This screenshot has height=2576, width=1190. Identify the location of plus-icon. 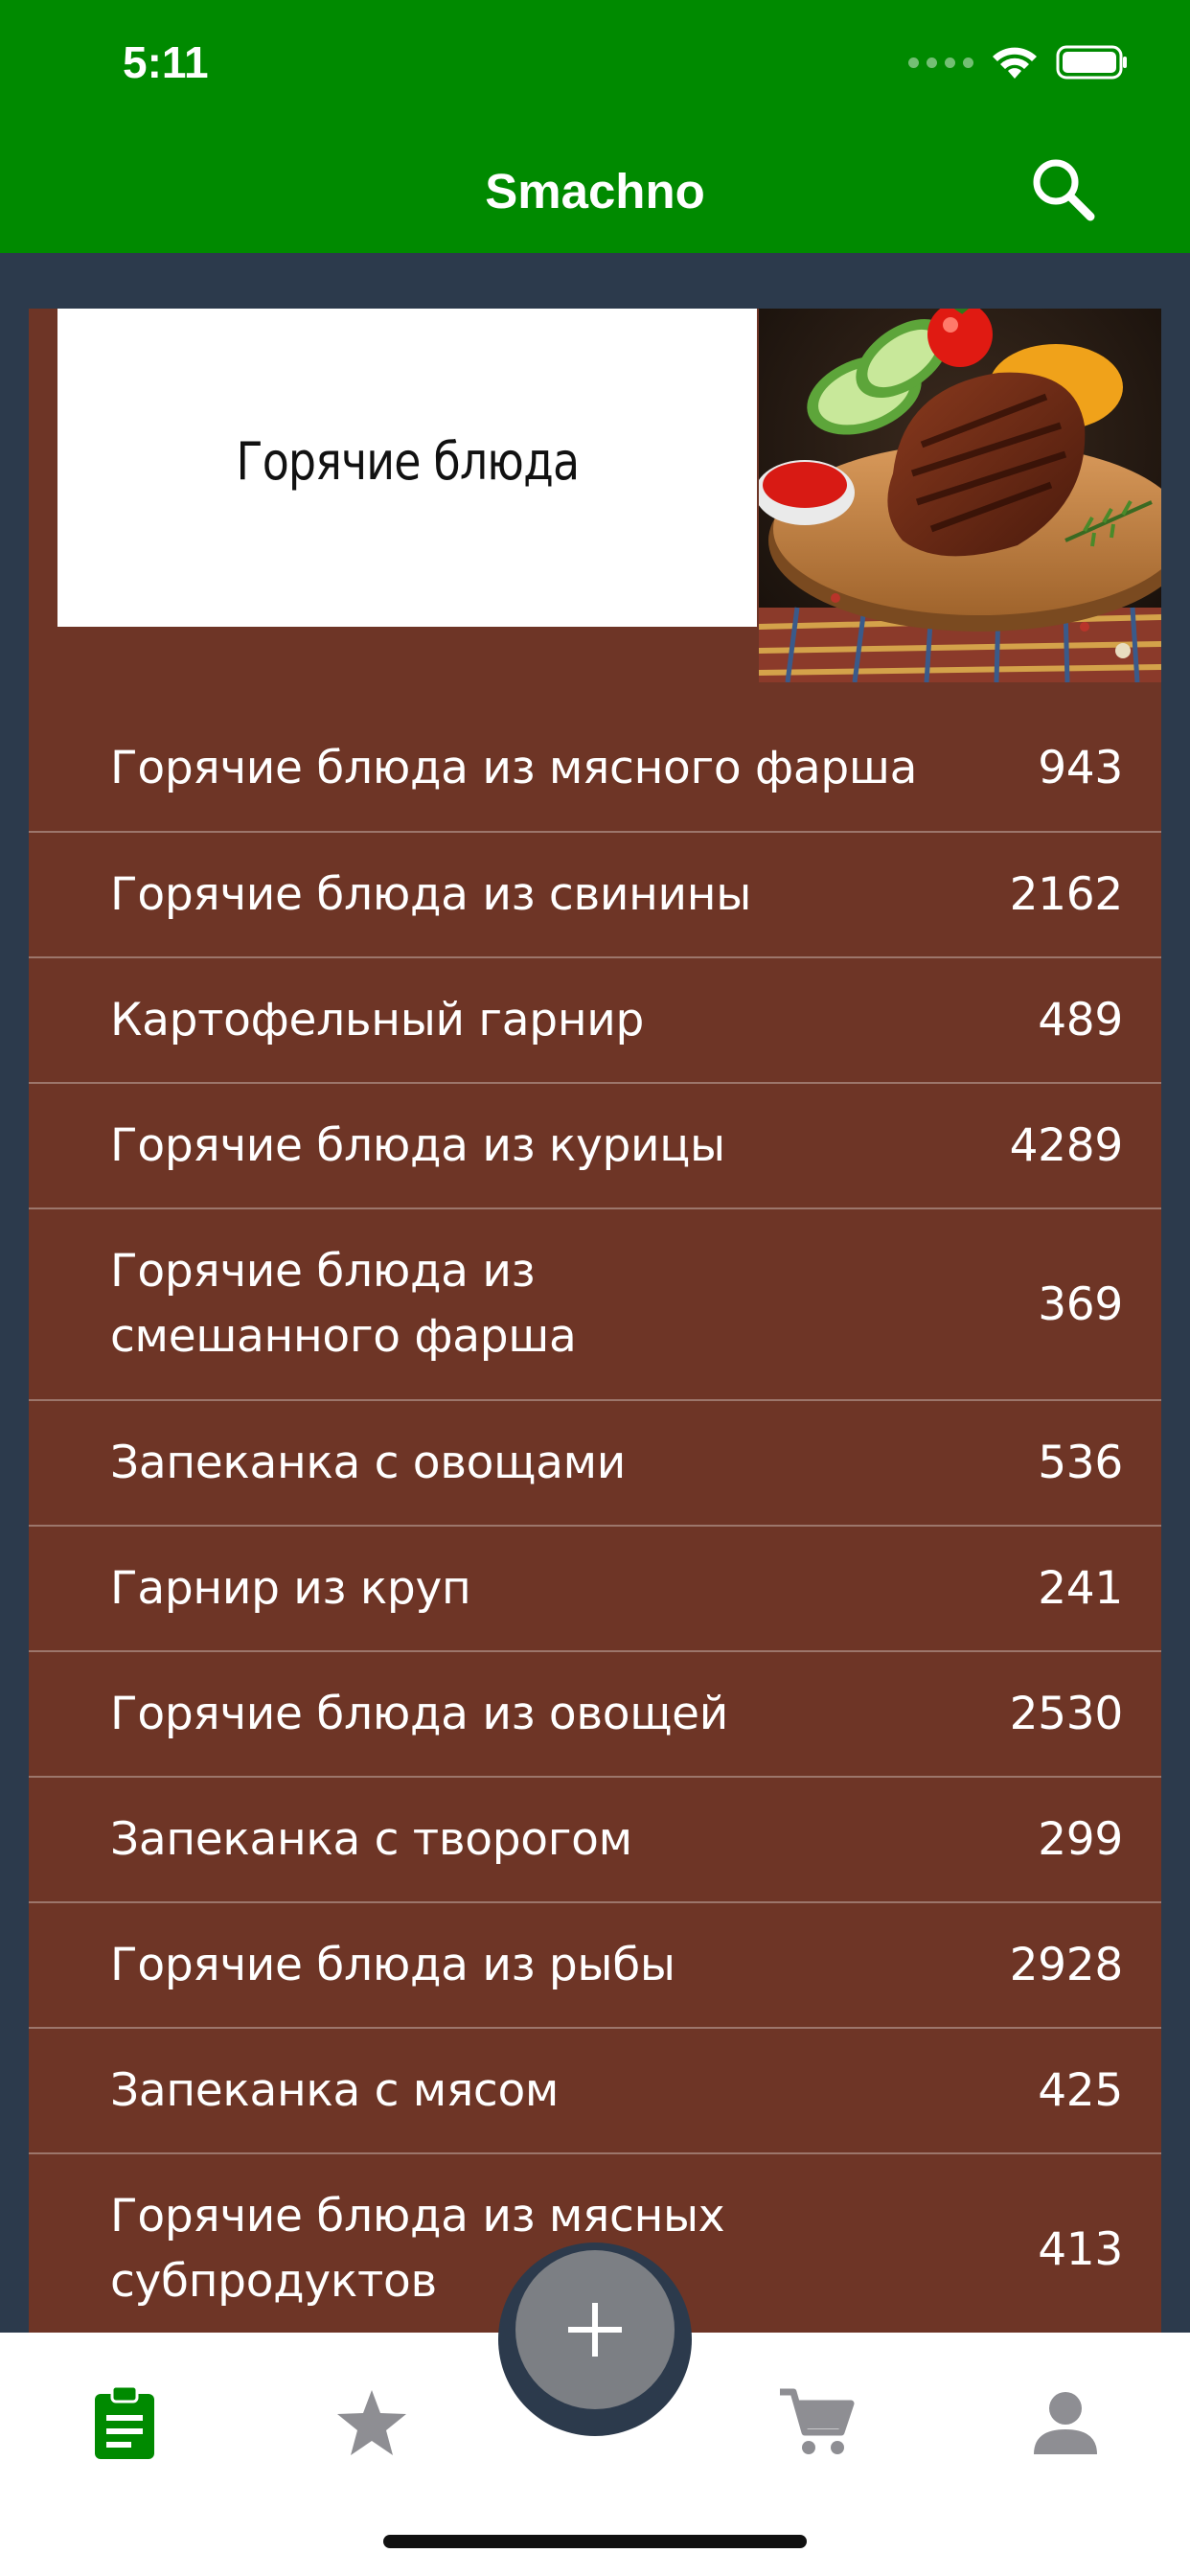
(595, 2330).